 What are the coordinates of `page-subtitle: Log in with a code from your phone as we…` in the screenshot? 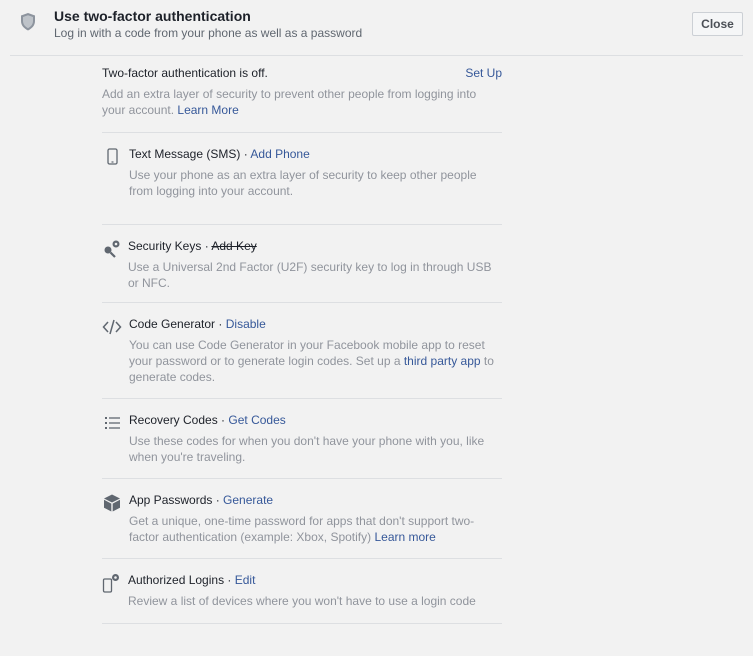 It's located at (208, 33).